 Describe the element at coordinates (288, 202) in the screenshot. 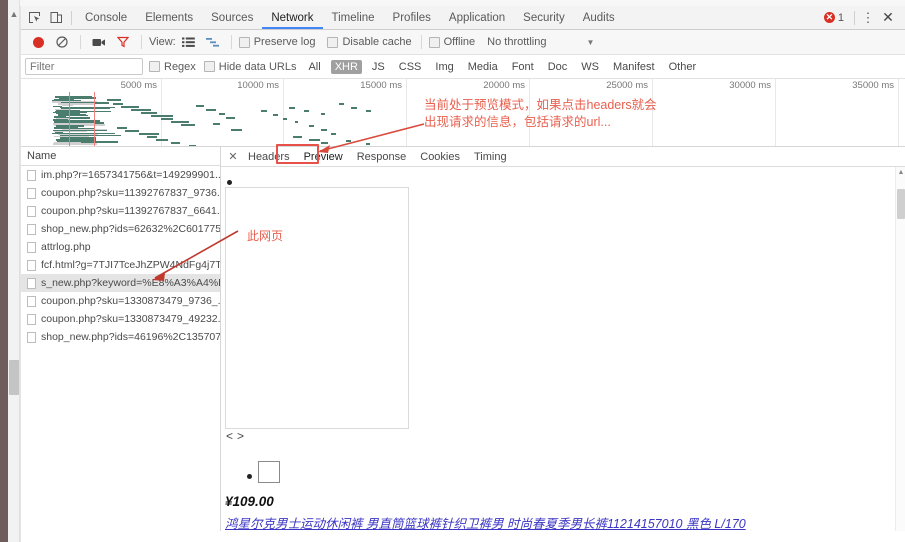

I see `annotation-arrow-layer` at that location.